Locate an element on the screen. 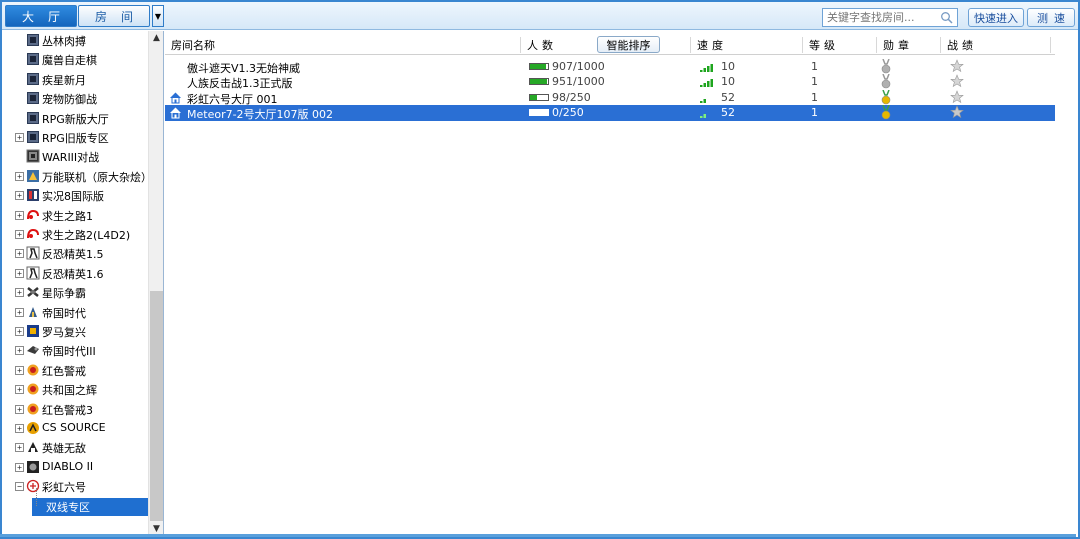 This screenshot has height=539, width=1080. tree-item-label: 罗马复兴 is located at coordinates (64, 332).